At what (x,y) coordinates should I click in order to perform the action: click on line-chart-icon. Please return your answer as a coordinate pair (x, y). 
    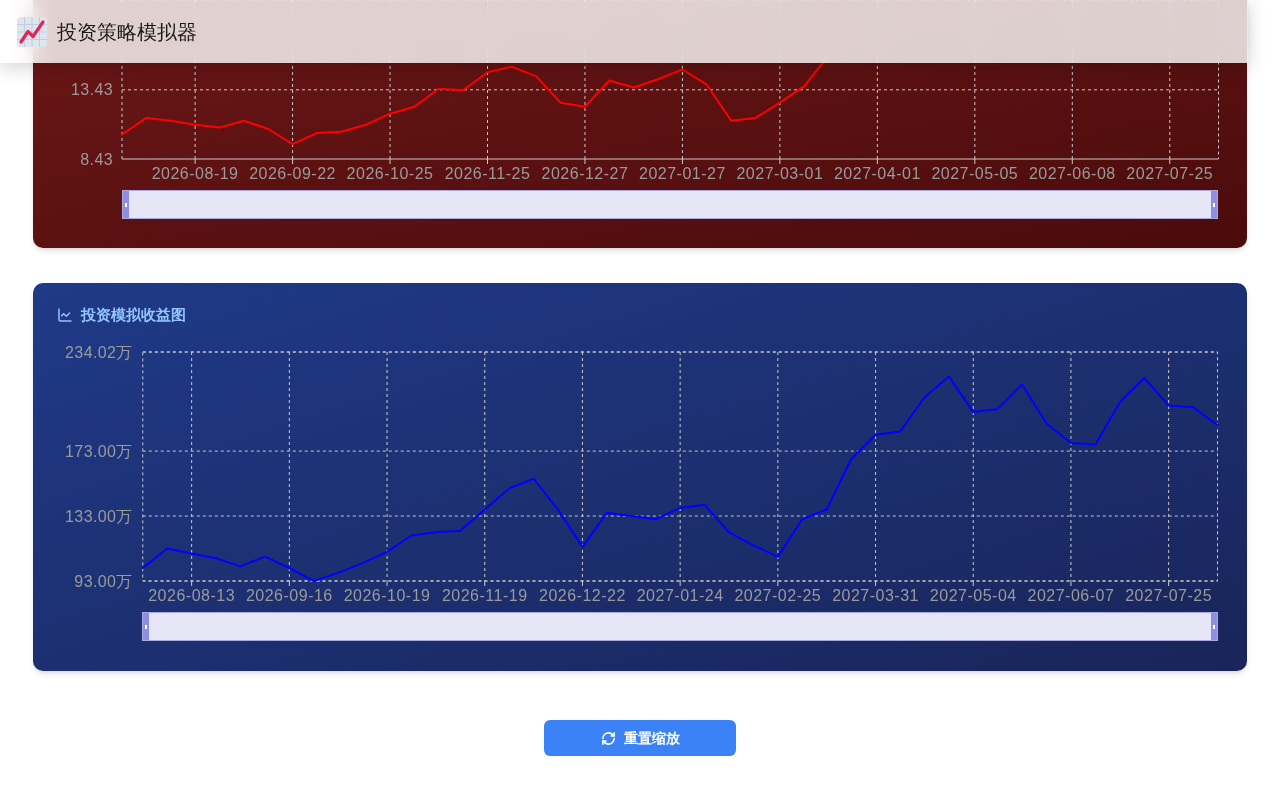
    Looking at the image, I should click on (65, 315).